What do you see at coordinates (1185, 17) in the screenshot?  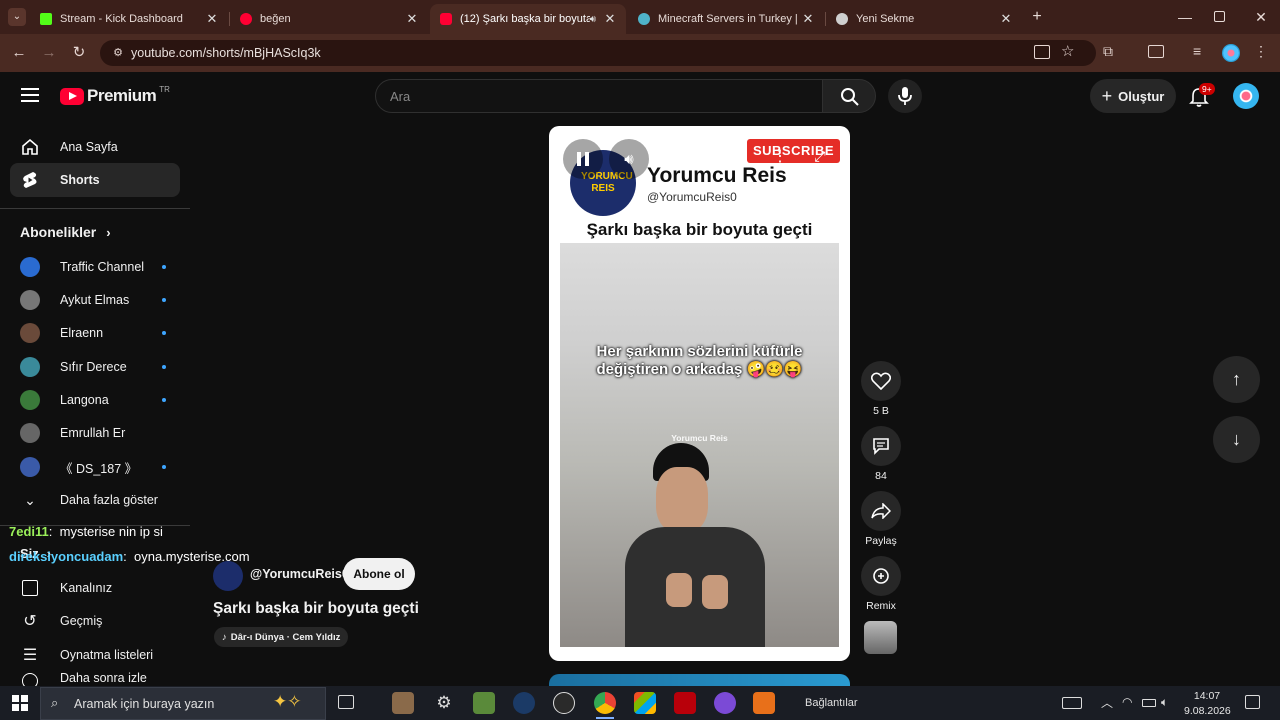 I see `minimize-icon: —` at bounding box center [1185, 17].